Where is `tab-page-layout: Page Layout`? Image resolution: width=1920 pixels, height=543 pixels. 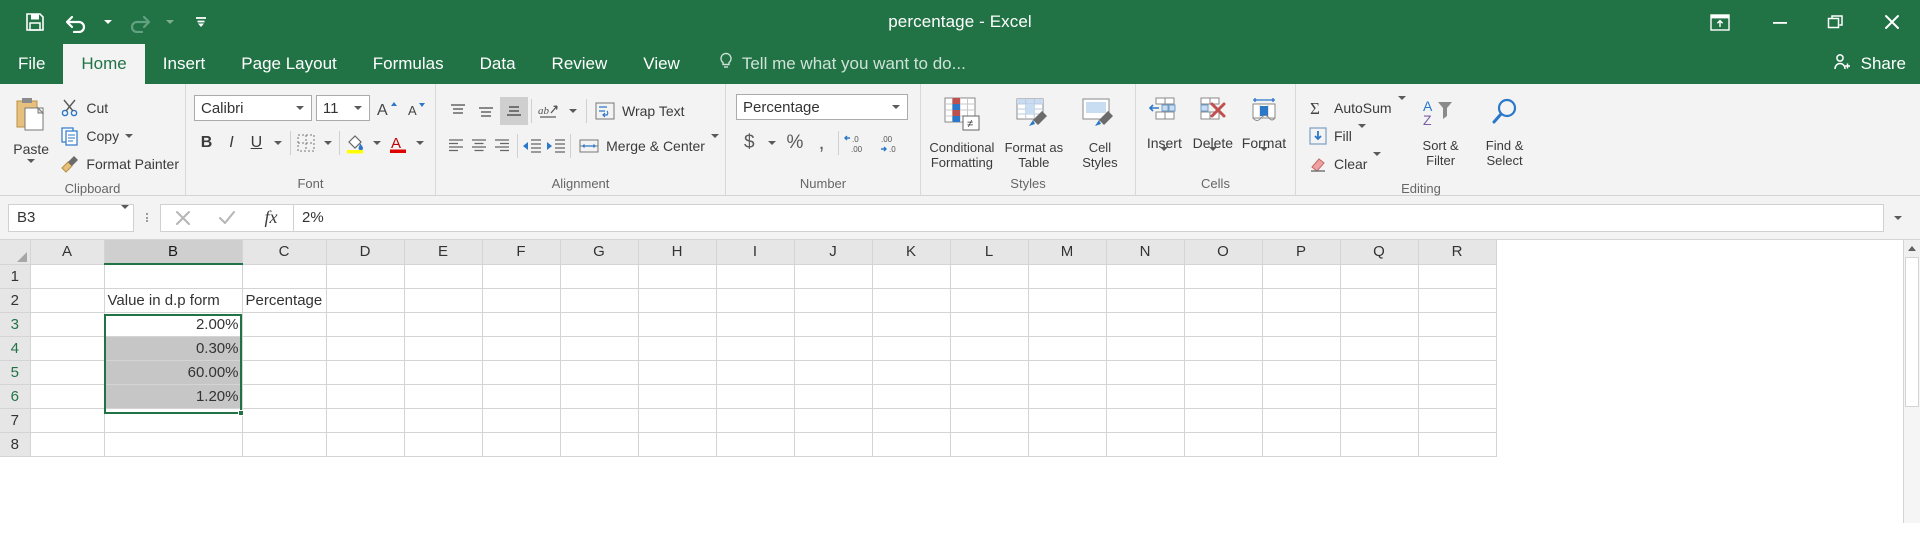 tab-page-layout: Page Layout is located at coordinates (288, 64).